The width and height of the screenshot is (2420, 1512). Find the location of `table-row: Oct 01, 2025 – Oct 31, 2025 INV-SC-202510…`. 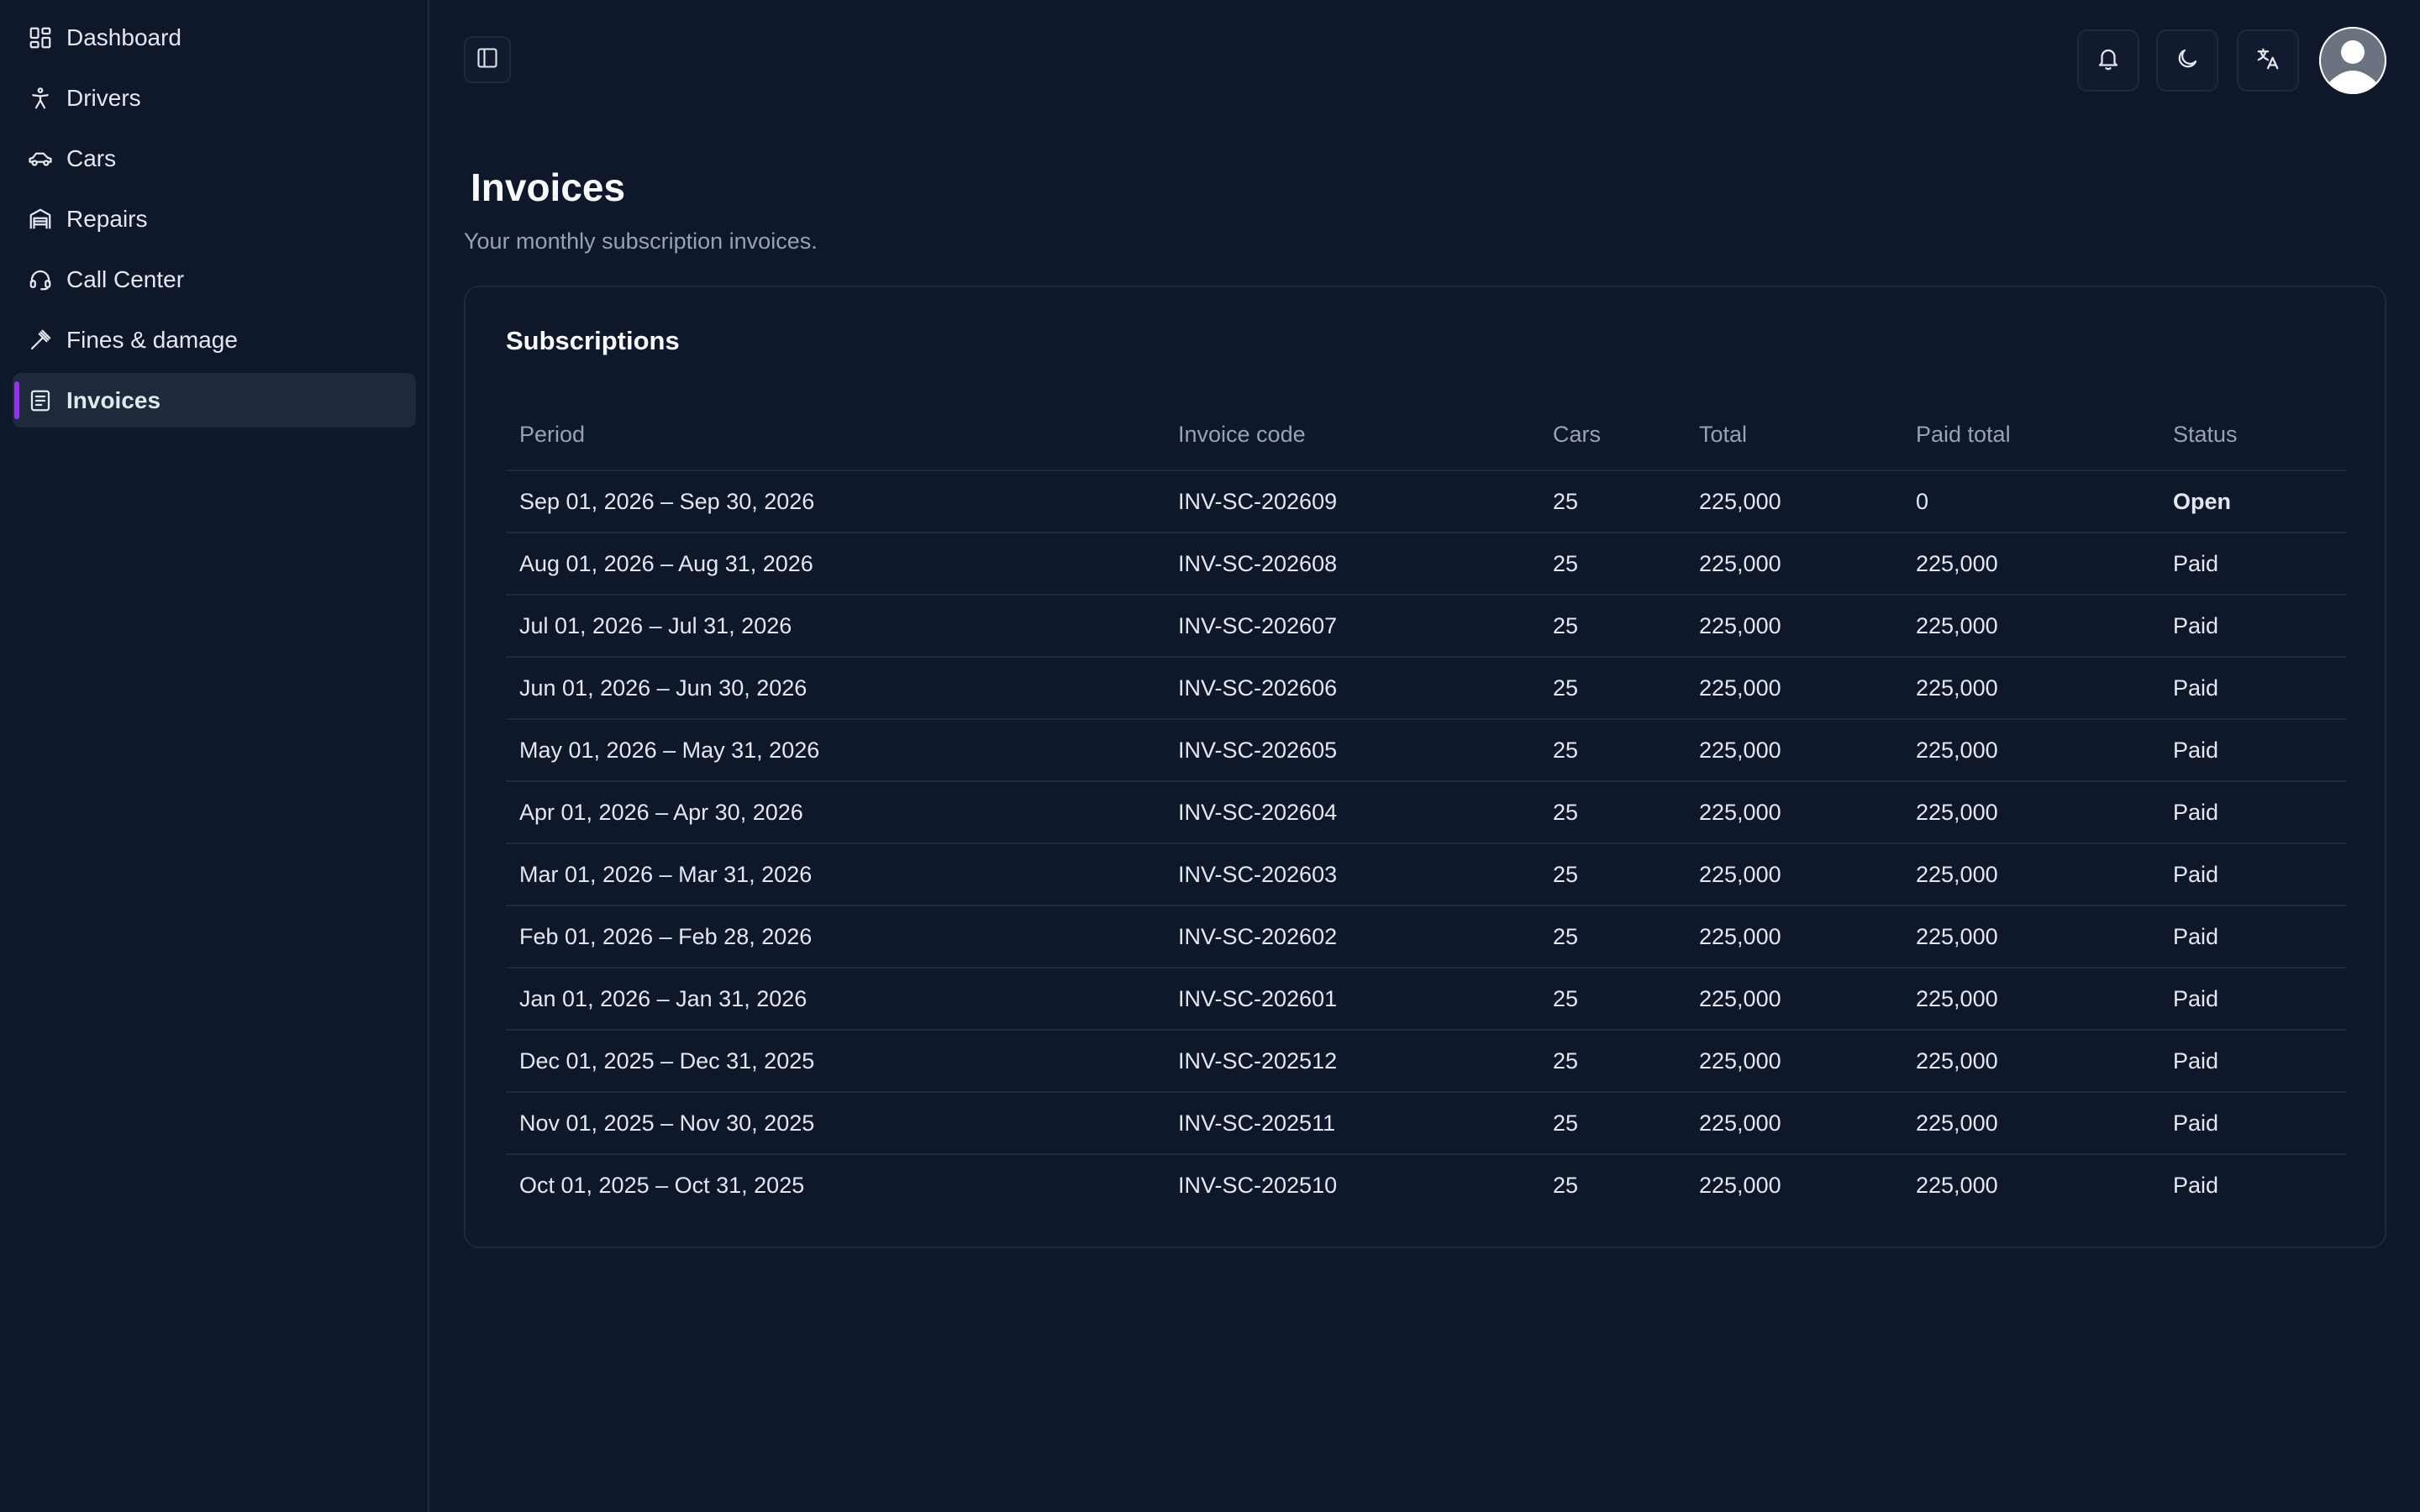

table-row: Oct 01, 2025 – Oct 31, 2025 INV-SC-202510… is located at coordinates (1426, 1185).